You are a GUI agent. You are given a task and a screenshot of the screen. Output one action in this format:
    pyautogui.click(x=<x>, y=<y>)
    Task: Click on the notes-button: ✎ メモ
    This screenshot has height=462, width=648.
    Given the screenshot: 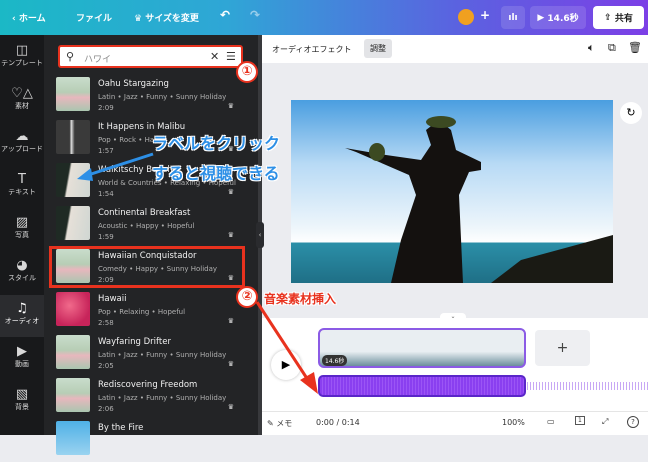 What is the action you would take?
    pyautogui.click(x=279, y=423)
    